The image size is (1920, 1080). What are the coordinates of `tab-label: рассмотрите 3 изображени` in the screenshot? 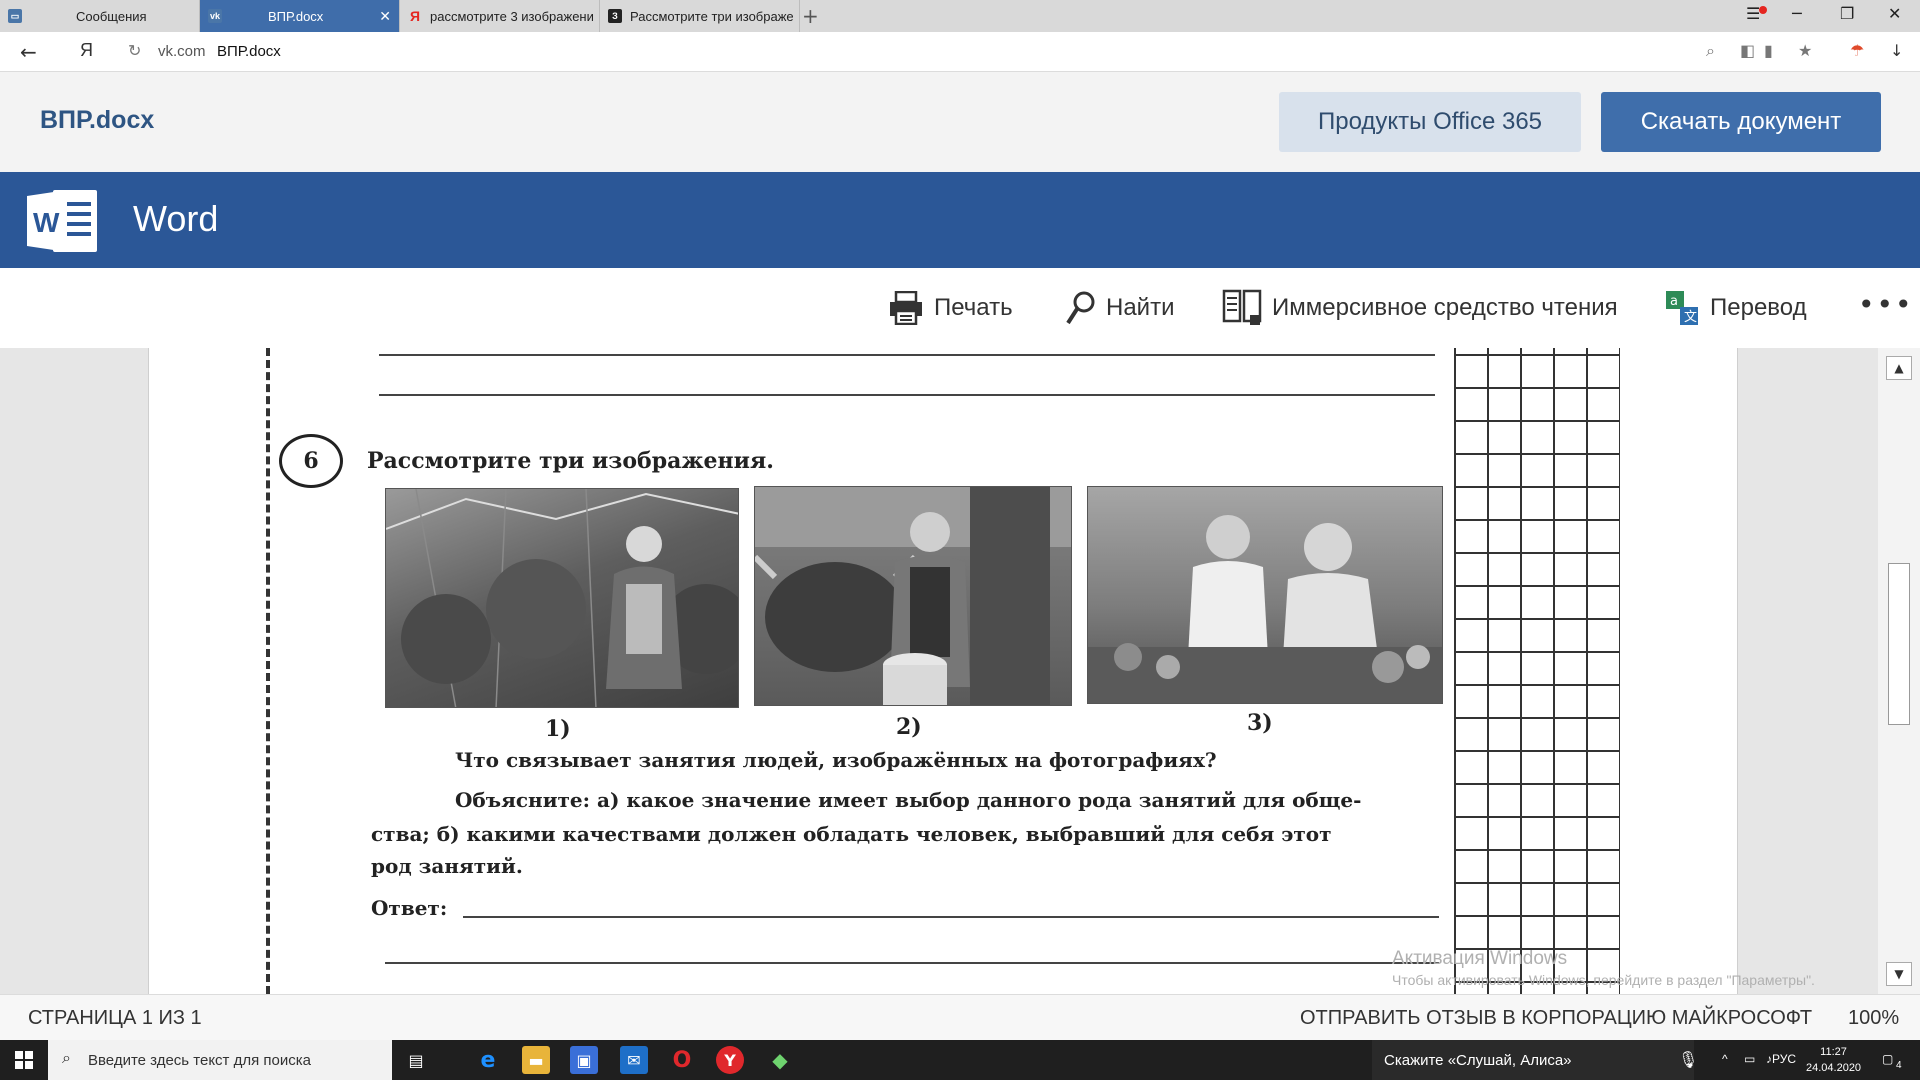 It's located at (512, 16).